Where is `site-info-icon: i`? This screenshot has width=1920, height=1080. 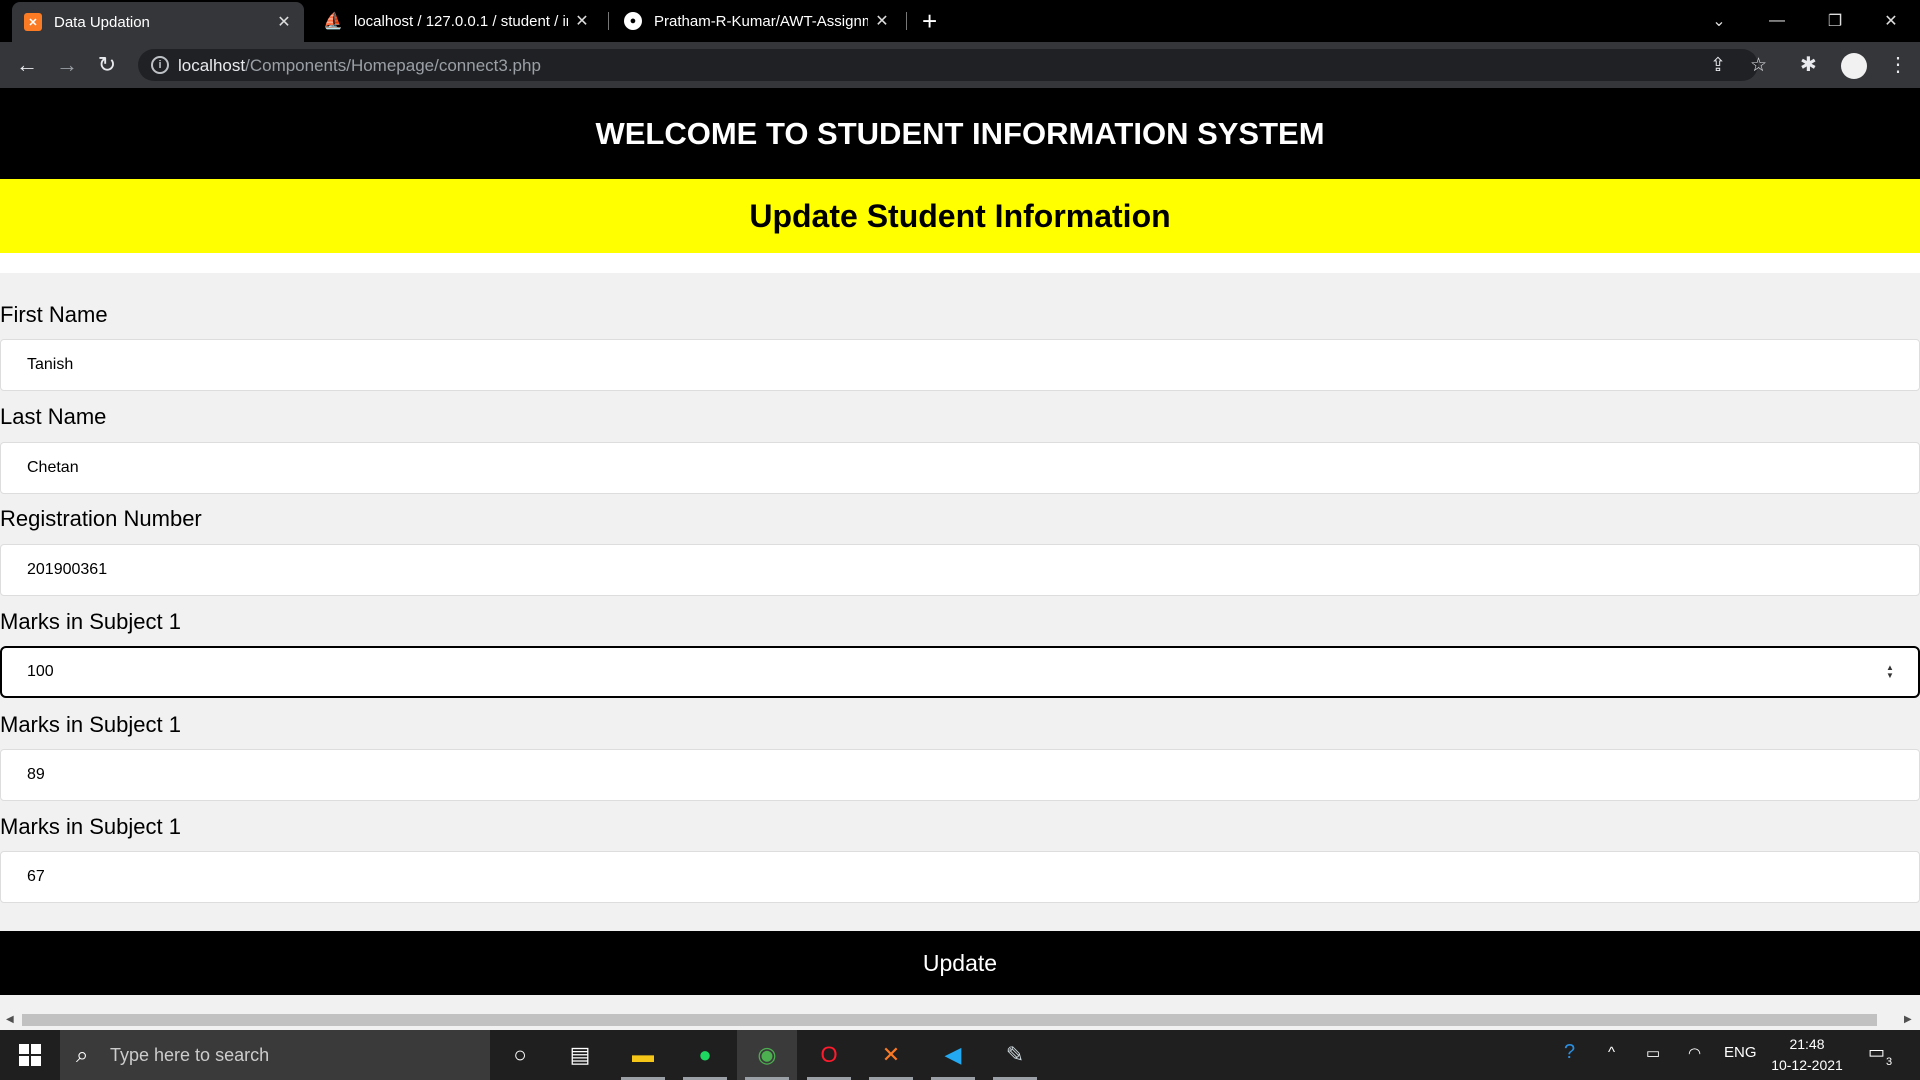 site-info-icon: i is located at coordinates (160, 65).